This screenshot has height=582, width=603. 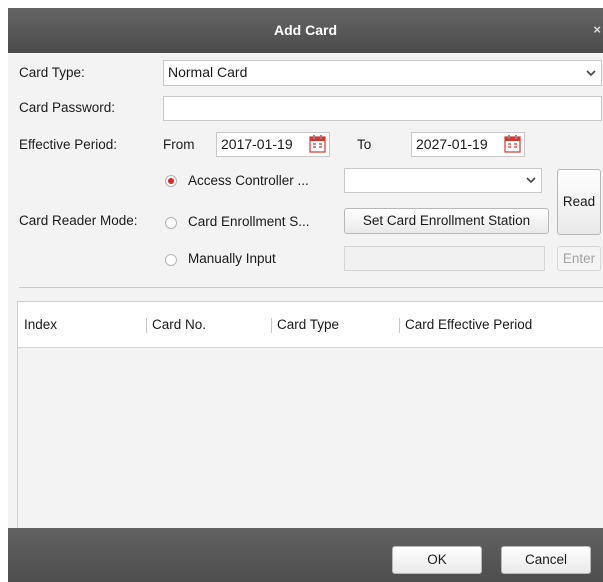 I want to click on dialog-title: Add Card, so click(x=305, y=30).